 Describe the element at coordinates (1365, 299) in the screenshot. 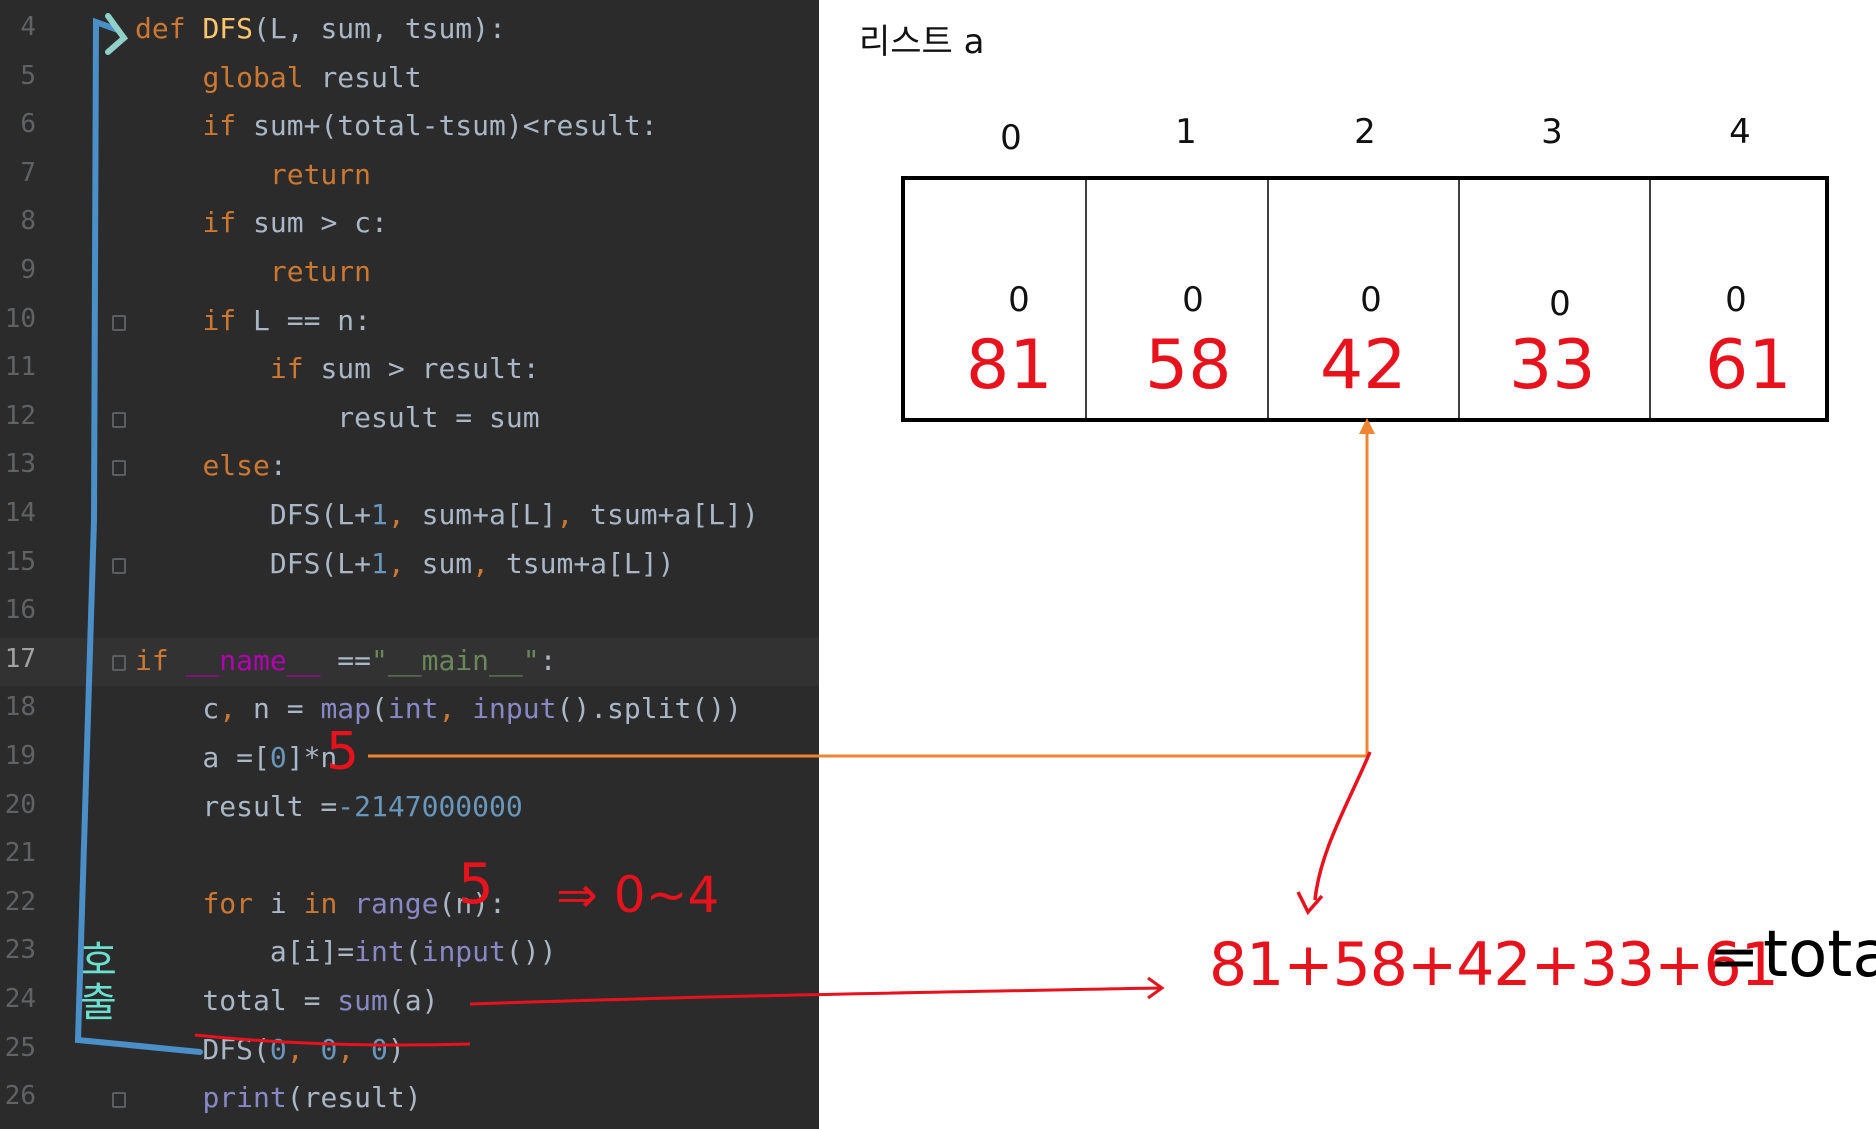

I see `array-box` at that location.